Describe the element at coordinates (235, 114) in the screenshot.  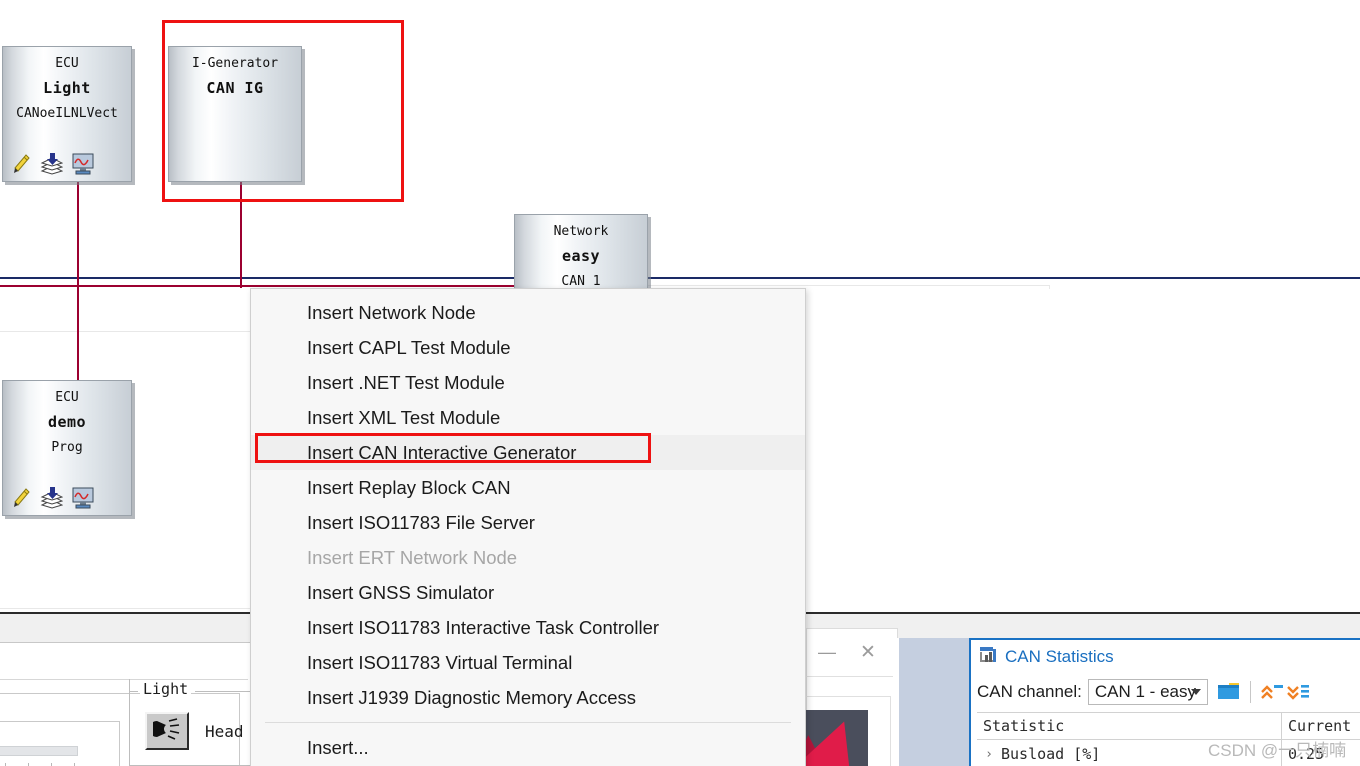
I see `node-igenerator-can-ig: I-Generator CAN IG` at that location.